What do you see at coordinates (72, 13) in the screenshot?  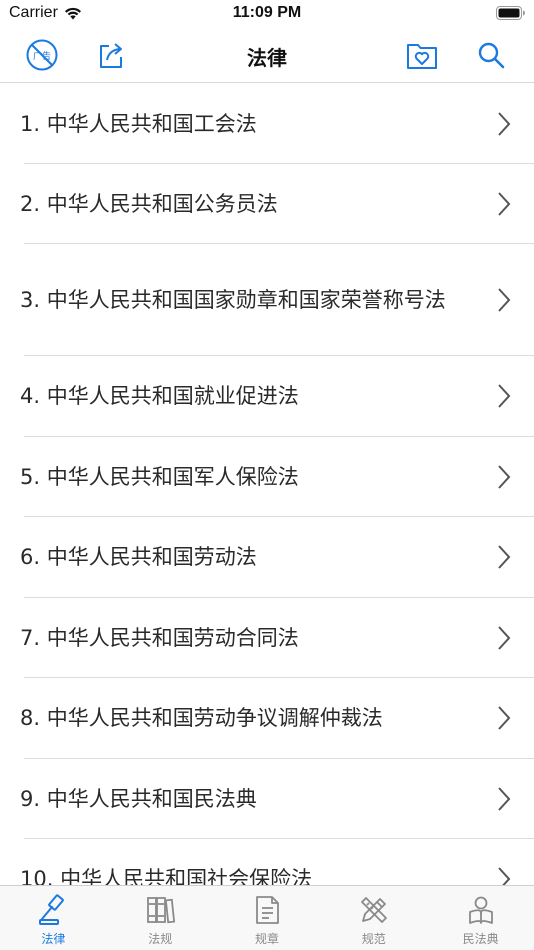 I see `wifi-icon` at bounding box center [72, 13].